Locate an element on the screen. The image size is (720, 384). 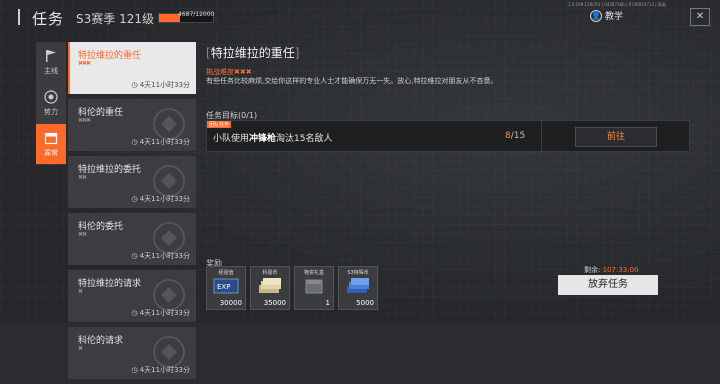
reward-item: 物资礼盒 1 is located at coordinates (314, 288).